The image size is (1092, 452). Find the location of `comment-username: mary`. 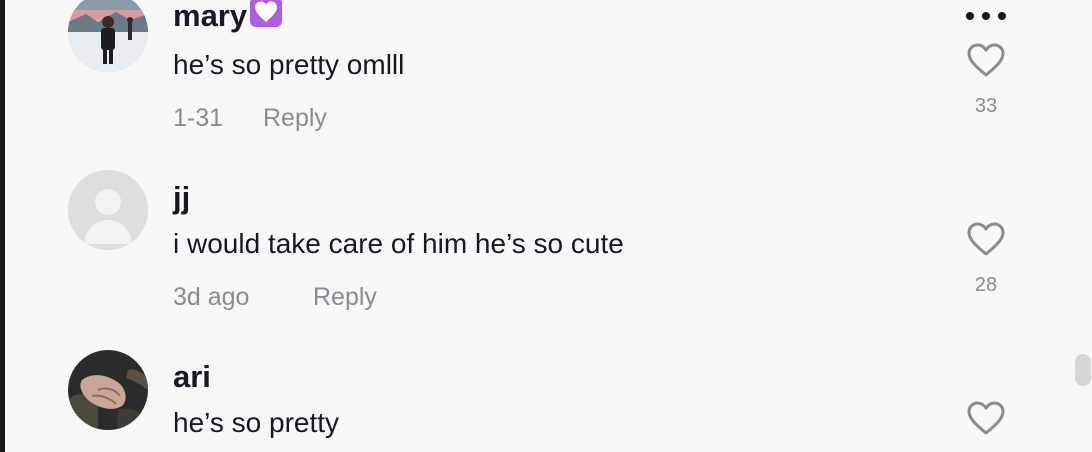

comment-username: mary is located at coordinates (228, 15).